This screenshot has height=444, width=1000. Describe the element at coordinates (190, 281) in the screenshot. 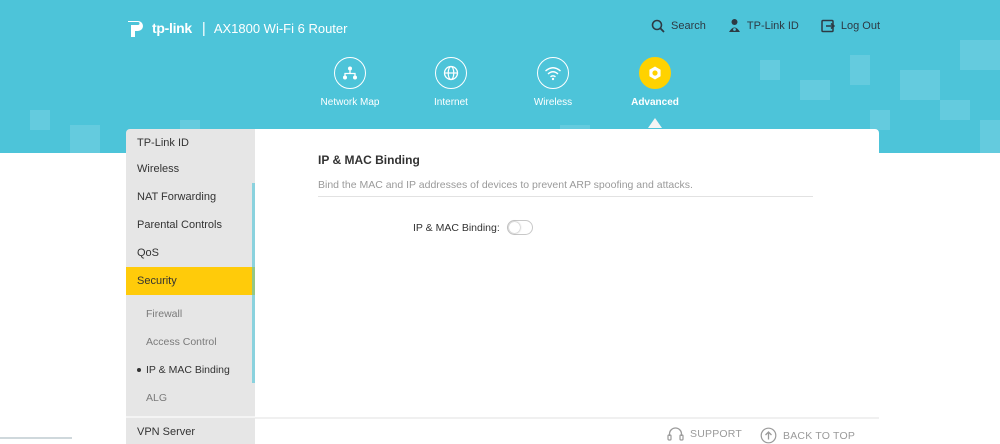

I see `sidebar-item-security: Security` at that location.